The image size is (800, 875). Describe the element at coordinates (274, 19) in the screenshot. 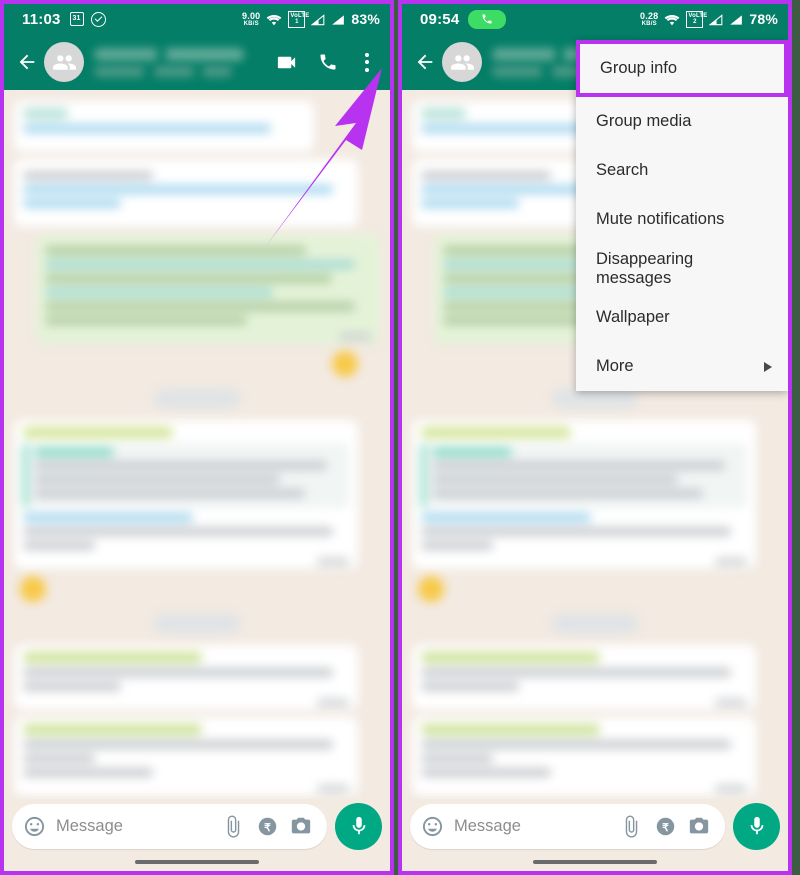

I see `wifi-icon` at that location.